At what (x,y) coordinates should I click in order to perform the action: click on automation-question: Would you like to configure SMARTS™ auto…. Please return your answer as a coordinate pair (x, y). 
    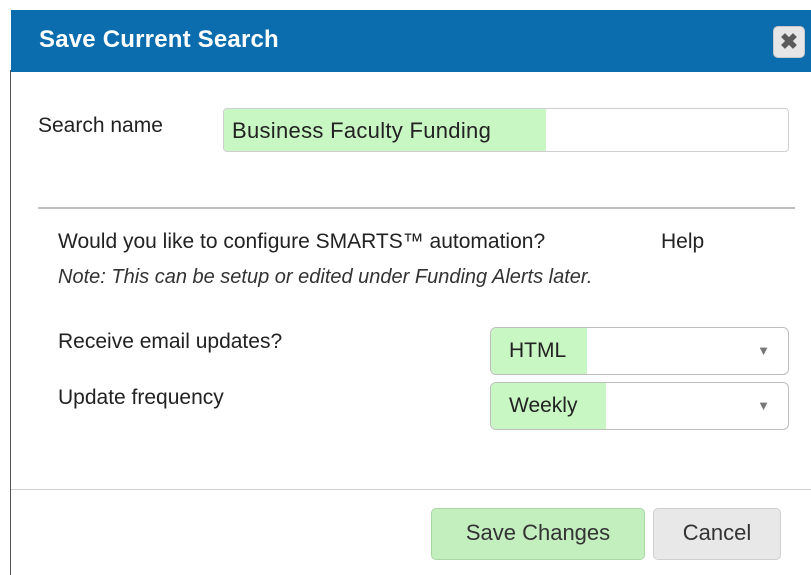
    Looking at the image, I should click on (302, 241).